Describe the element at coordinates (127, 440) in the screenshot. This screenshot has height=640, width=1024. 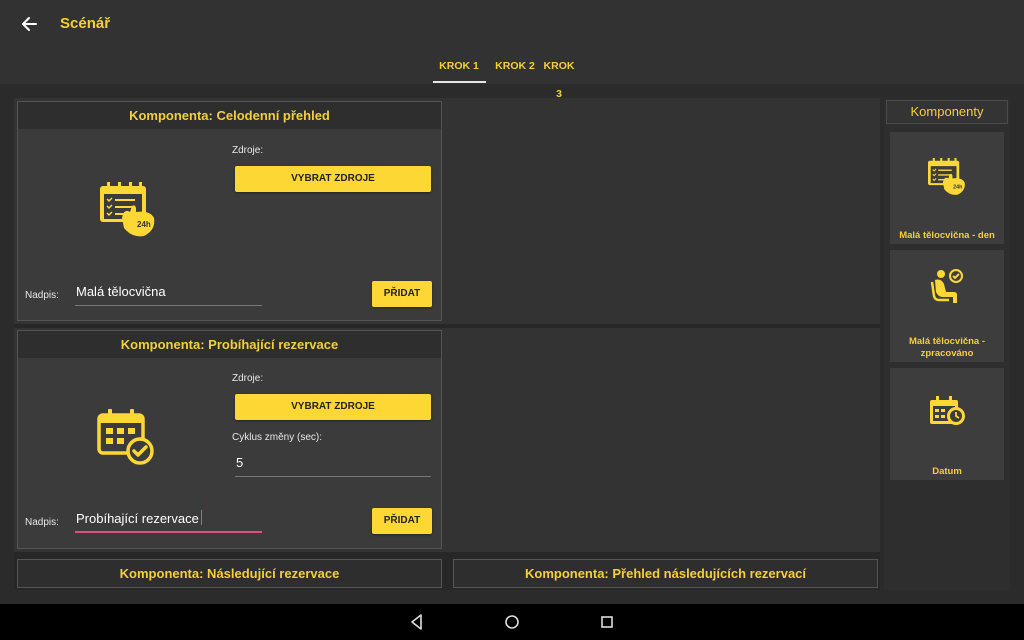
I see `calendar-check-icon` at that location.